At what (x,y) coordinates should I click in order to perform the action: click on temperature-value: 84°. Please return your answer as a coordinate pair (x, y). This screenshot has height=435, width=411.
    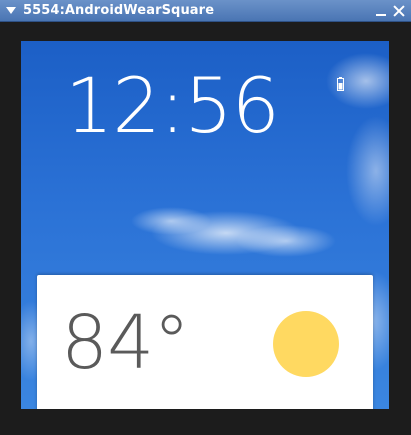
    Looking at the image, I should click on (125, 343).